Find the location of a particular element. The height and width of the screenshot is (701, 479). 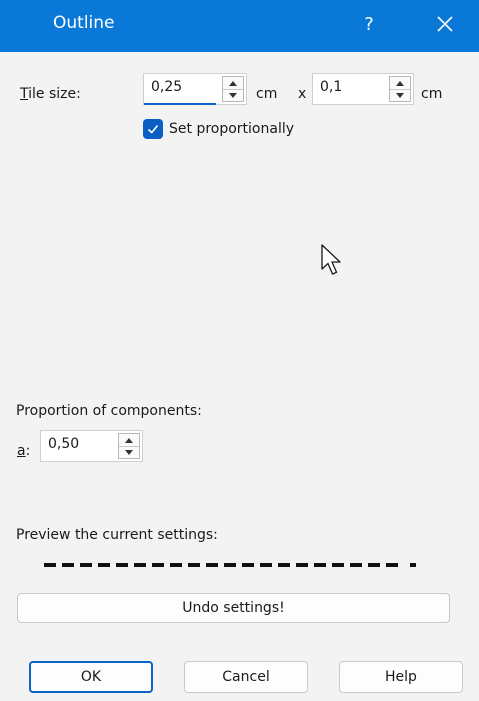

proportion-a-down-button is located at coordinates (129, 452).